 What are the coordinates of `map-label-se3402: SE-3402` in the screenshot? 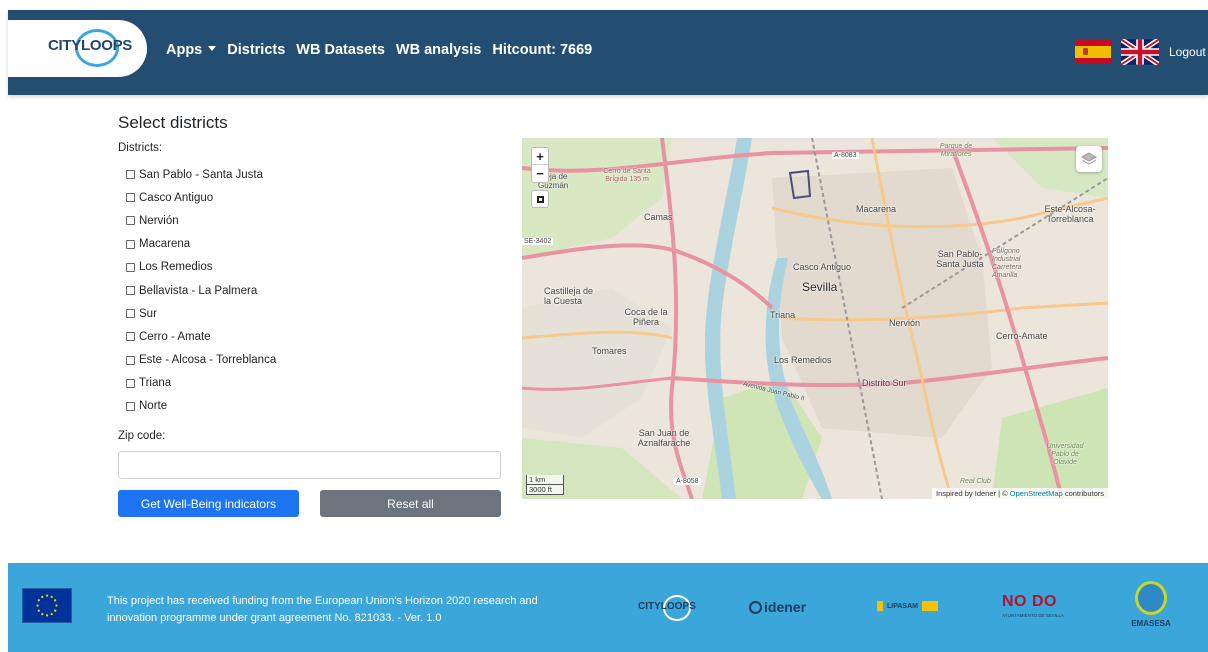 It's located at (538, 241).